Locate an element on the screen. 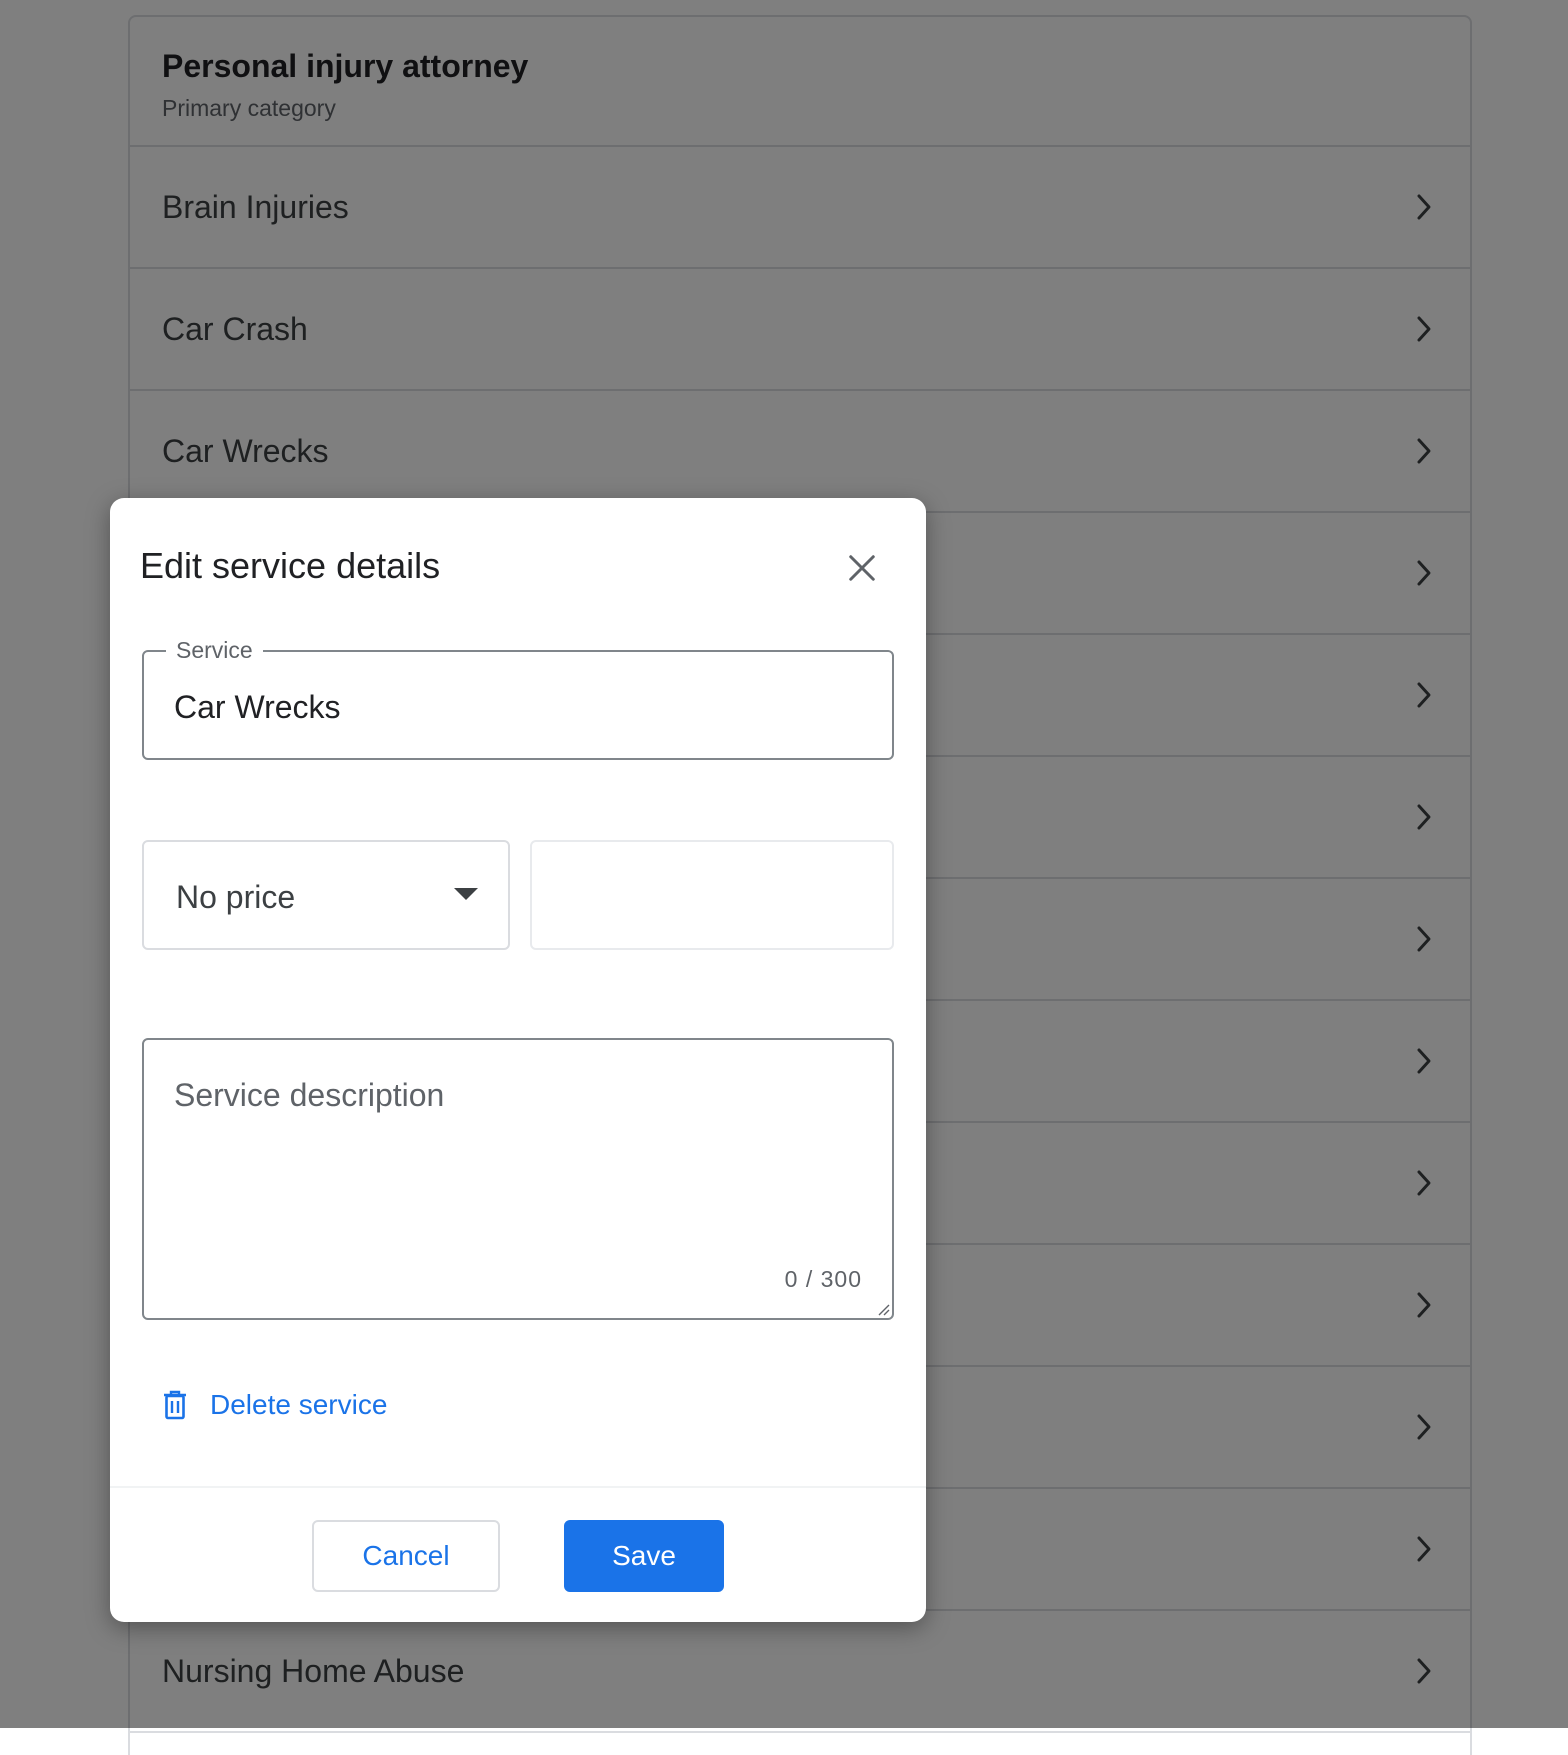 The width and height of the screenshot is (1568, 1755). resize-handle-icon is located at coordinates (883, 1309).